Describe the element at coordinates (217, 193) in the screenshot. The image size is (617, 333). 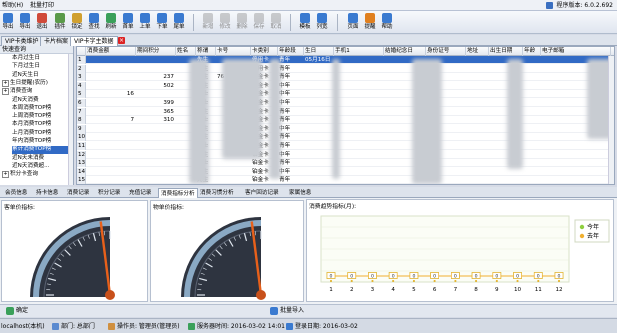
I see `detail-tab: 消费习惯分析` at that location.